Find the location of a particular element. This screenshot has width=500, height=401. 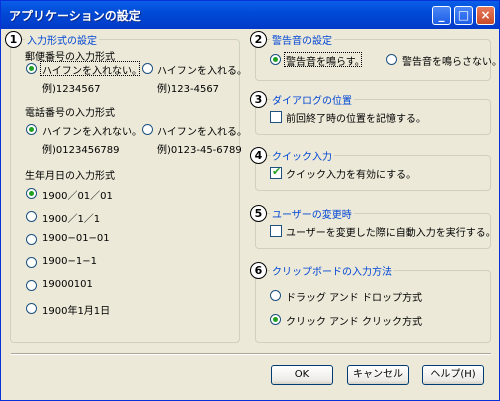

auto-input-checkbox is located at coordinates (276, 231).